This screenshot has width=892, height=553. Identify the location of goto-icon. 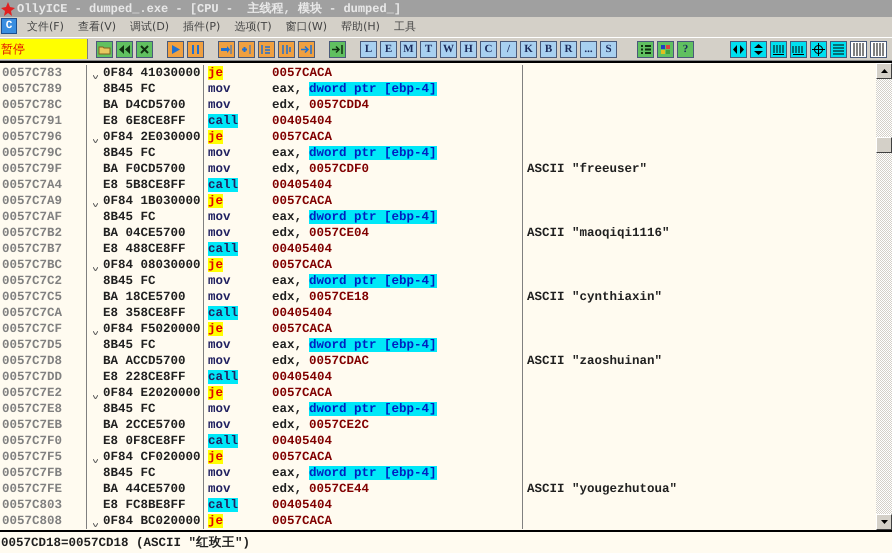
(337, 49).